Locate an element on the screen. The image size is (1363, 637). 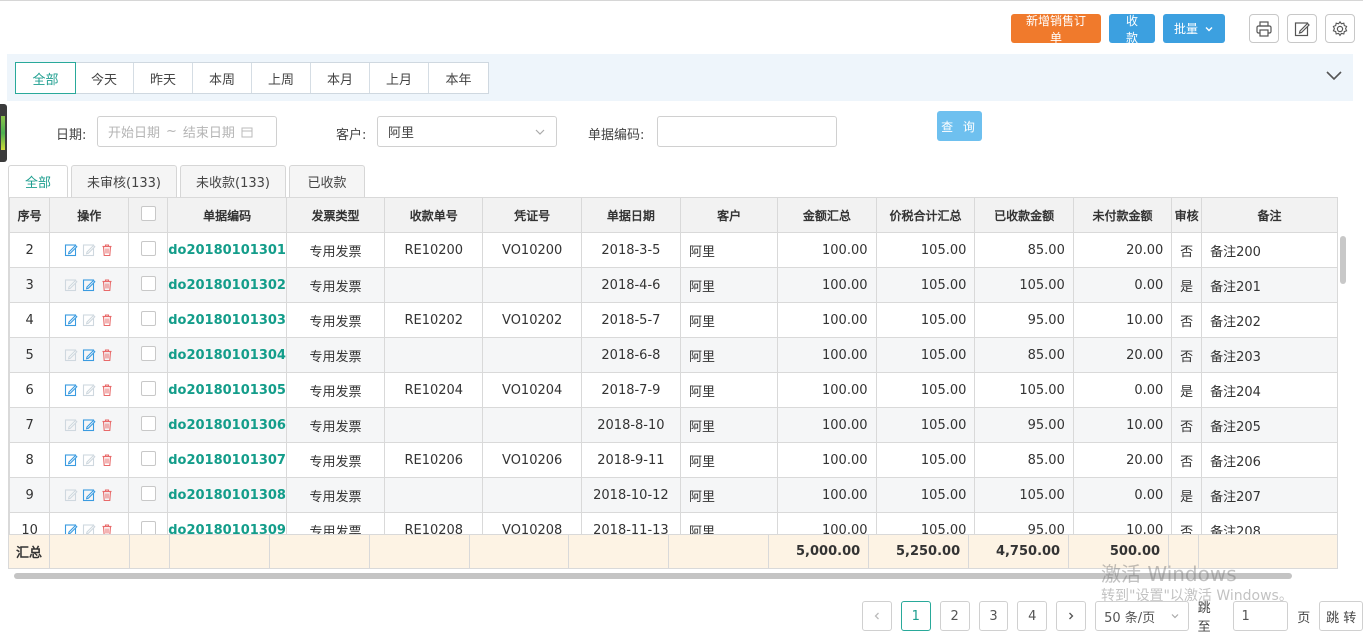
doc-code-link: do20180101301 is located at coordinates (227, 250).